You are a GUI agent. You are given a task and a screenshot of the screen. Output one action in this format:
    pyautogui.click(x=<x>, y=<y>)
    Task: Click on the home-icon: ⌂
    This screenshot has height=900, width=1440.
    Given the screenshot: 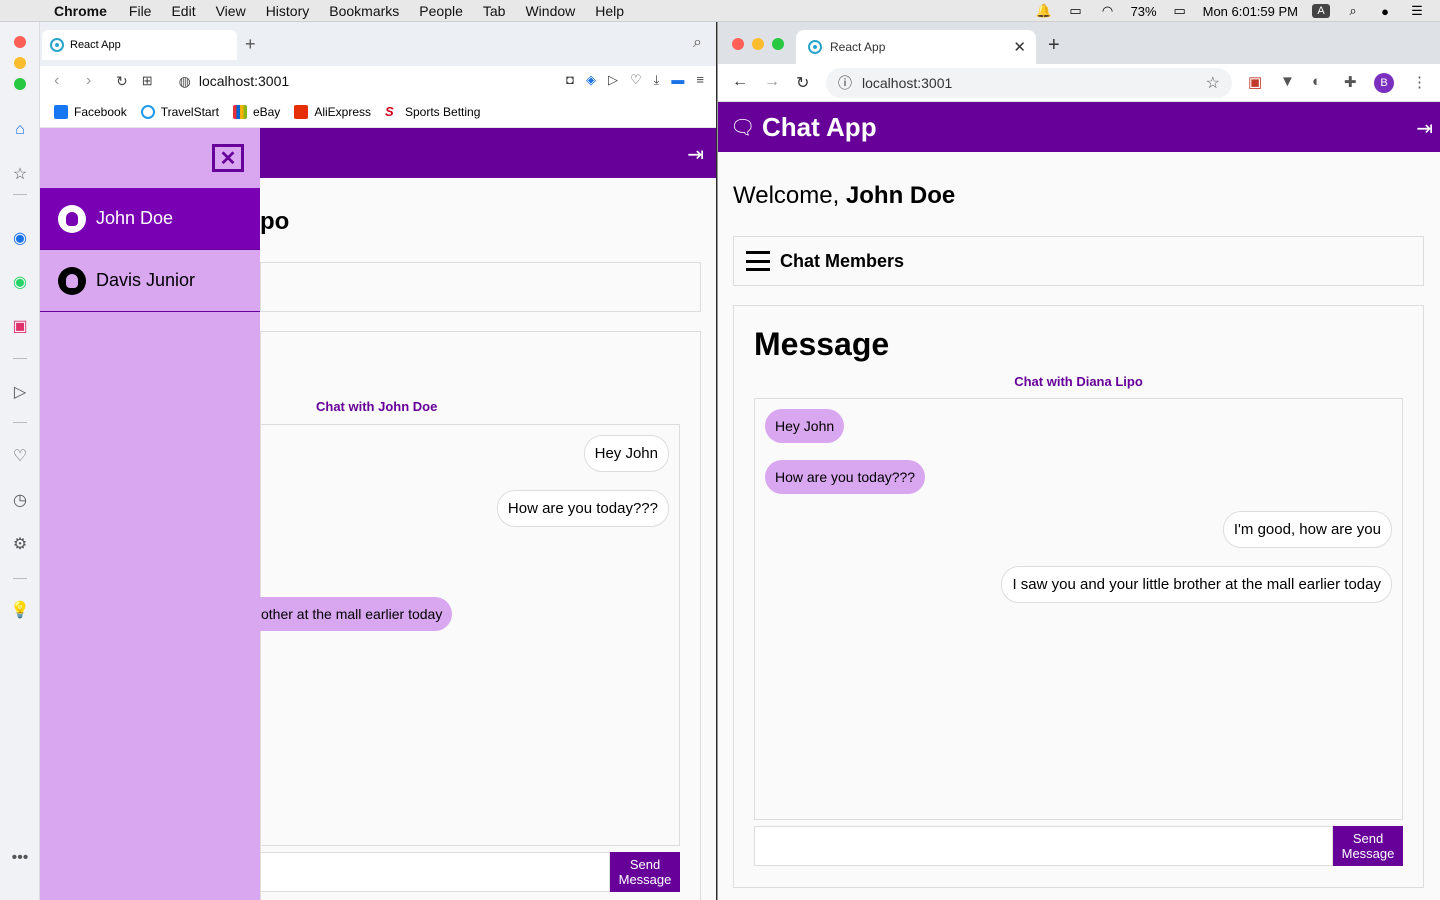 What is the action you would take?
    pyautogui.click(x=20, y=130)
    